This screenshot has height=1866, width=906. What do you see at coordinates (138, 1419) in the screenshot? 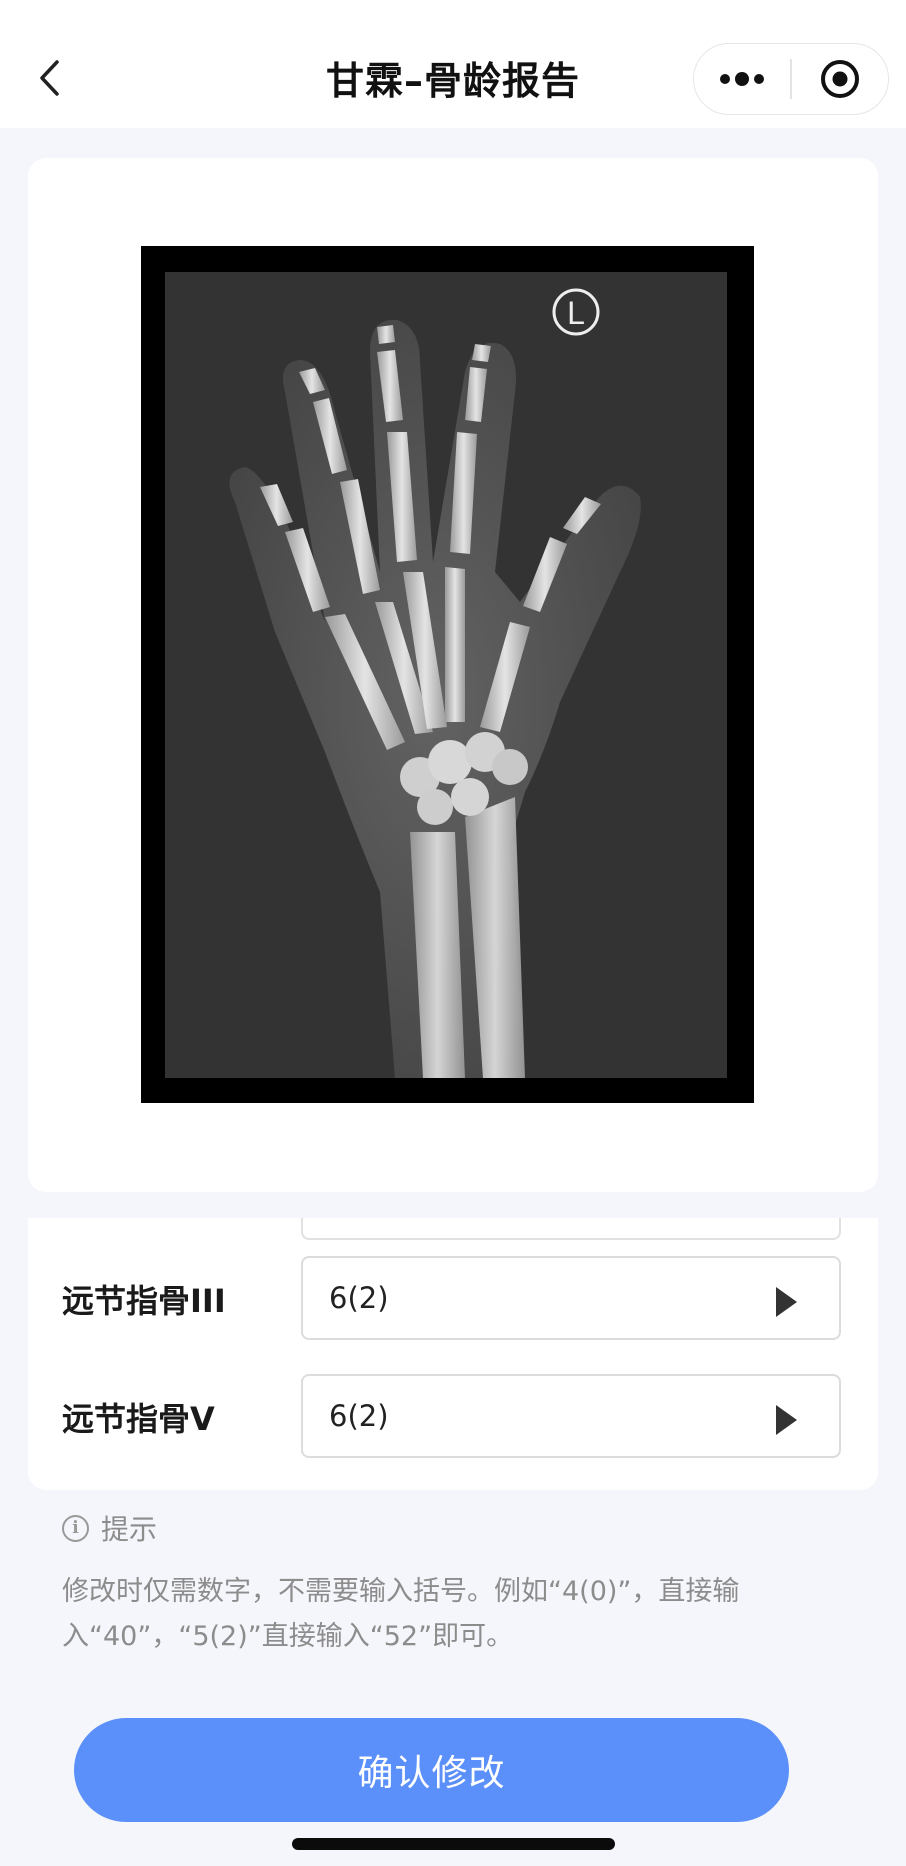
I see `row-label-distal-phalanx-v: 远节指骨V` at bounding box center [138, 1419].